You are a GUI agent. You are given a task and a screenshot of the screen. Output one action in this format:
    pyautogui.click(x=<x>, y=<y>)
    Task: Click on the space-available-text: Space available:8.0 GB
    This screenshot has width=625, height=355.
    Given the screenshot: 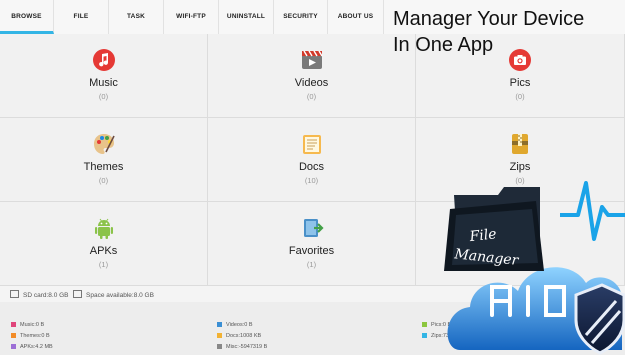 What is the action you would take?
    pyautogui.click(x=120, y=295)
    